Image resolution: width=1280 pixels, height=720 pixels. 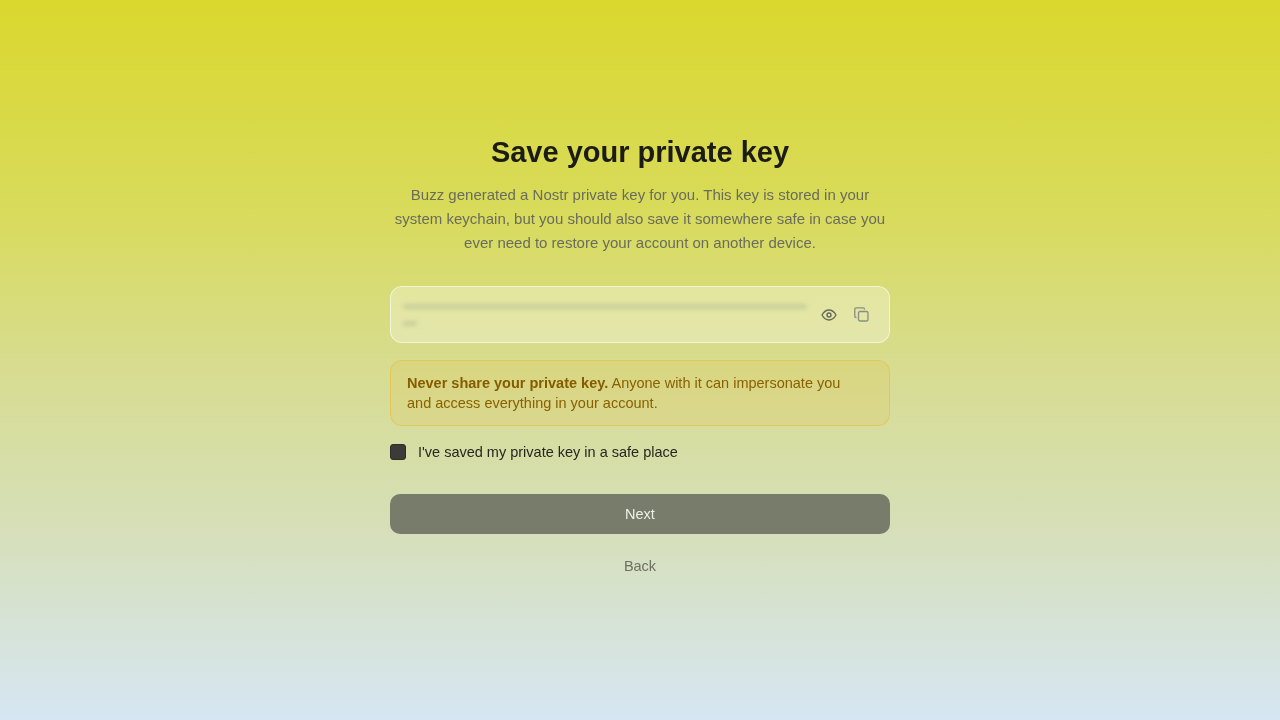 I want to click on show-key-button, so click(x=829, y=314).